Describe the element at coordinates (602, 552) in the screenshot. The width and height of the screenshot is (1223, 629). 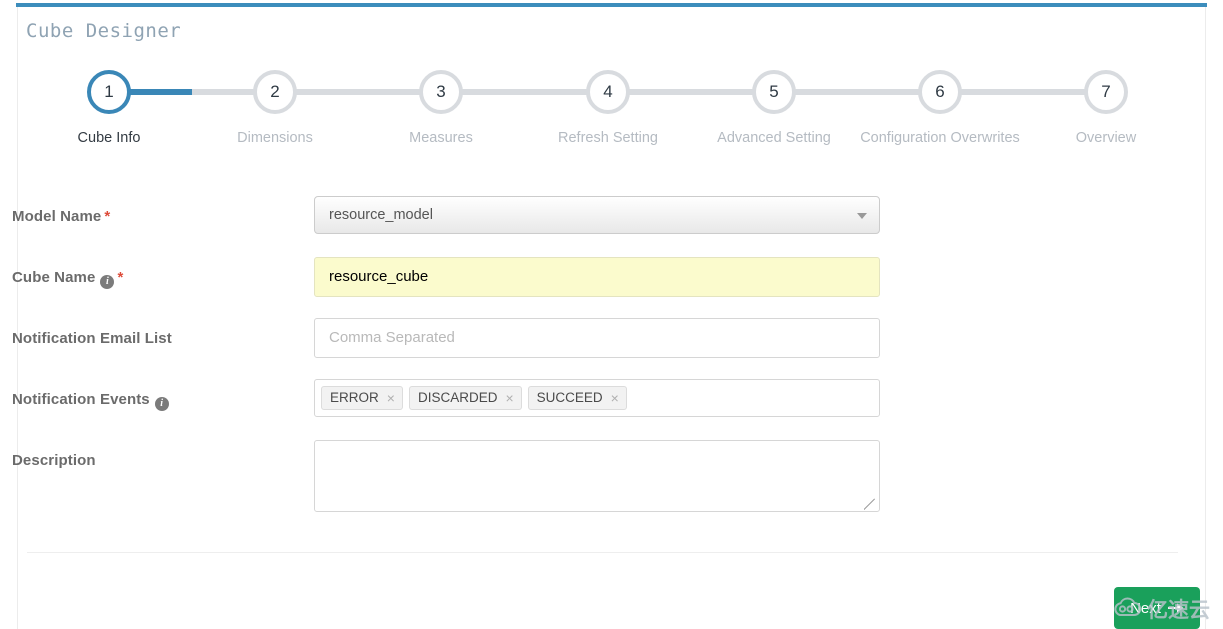
I see `footer-divider` at that location.